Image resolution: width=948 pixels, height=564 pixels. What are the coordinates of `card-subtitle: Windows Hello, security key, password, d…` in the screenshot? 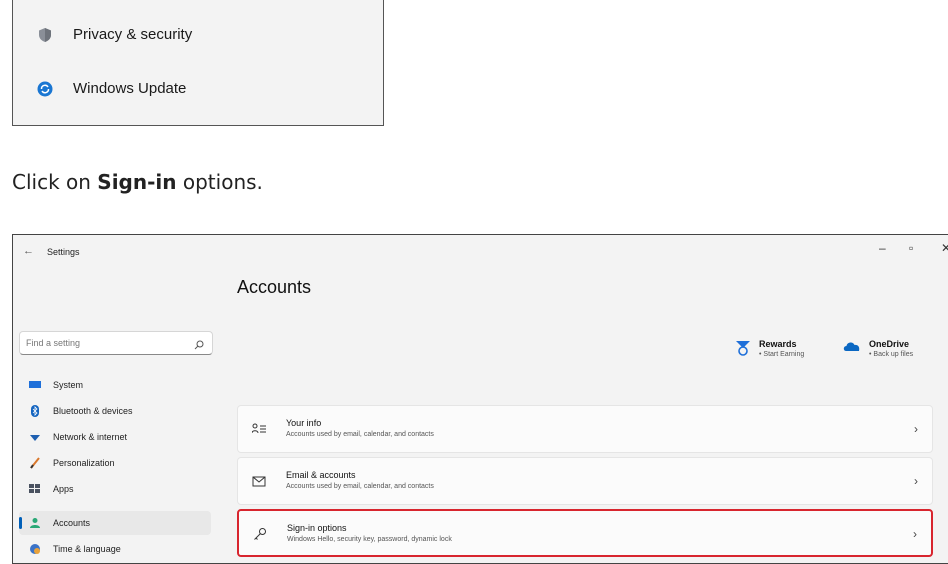 It's located at (369, 539).